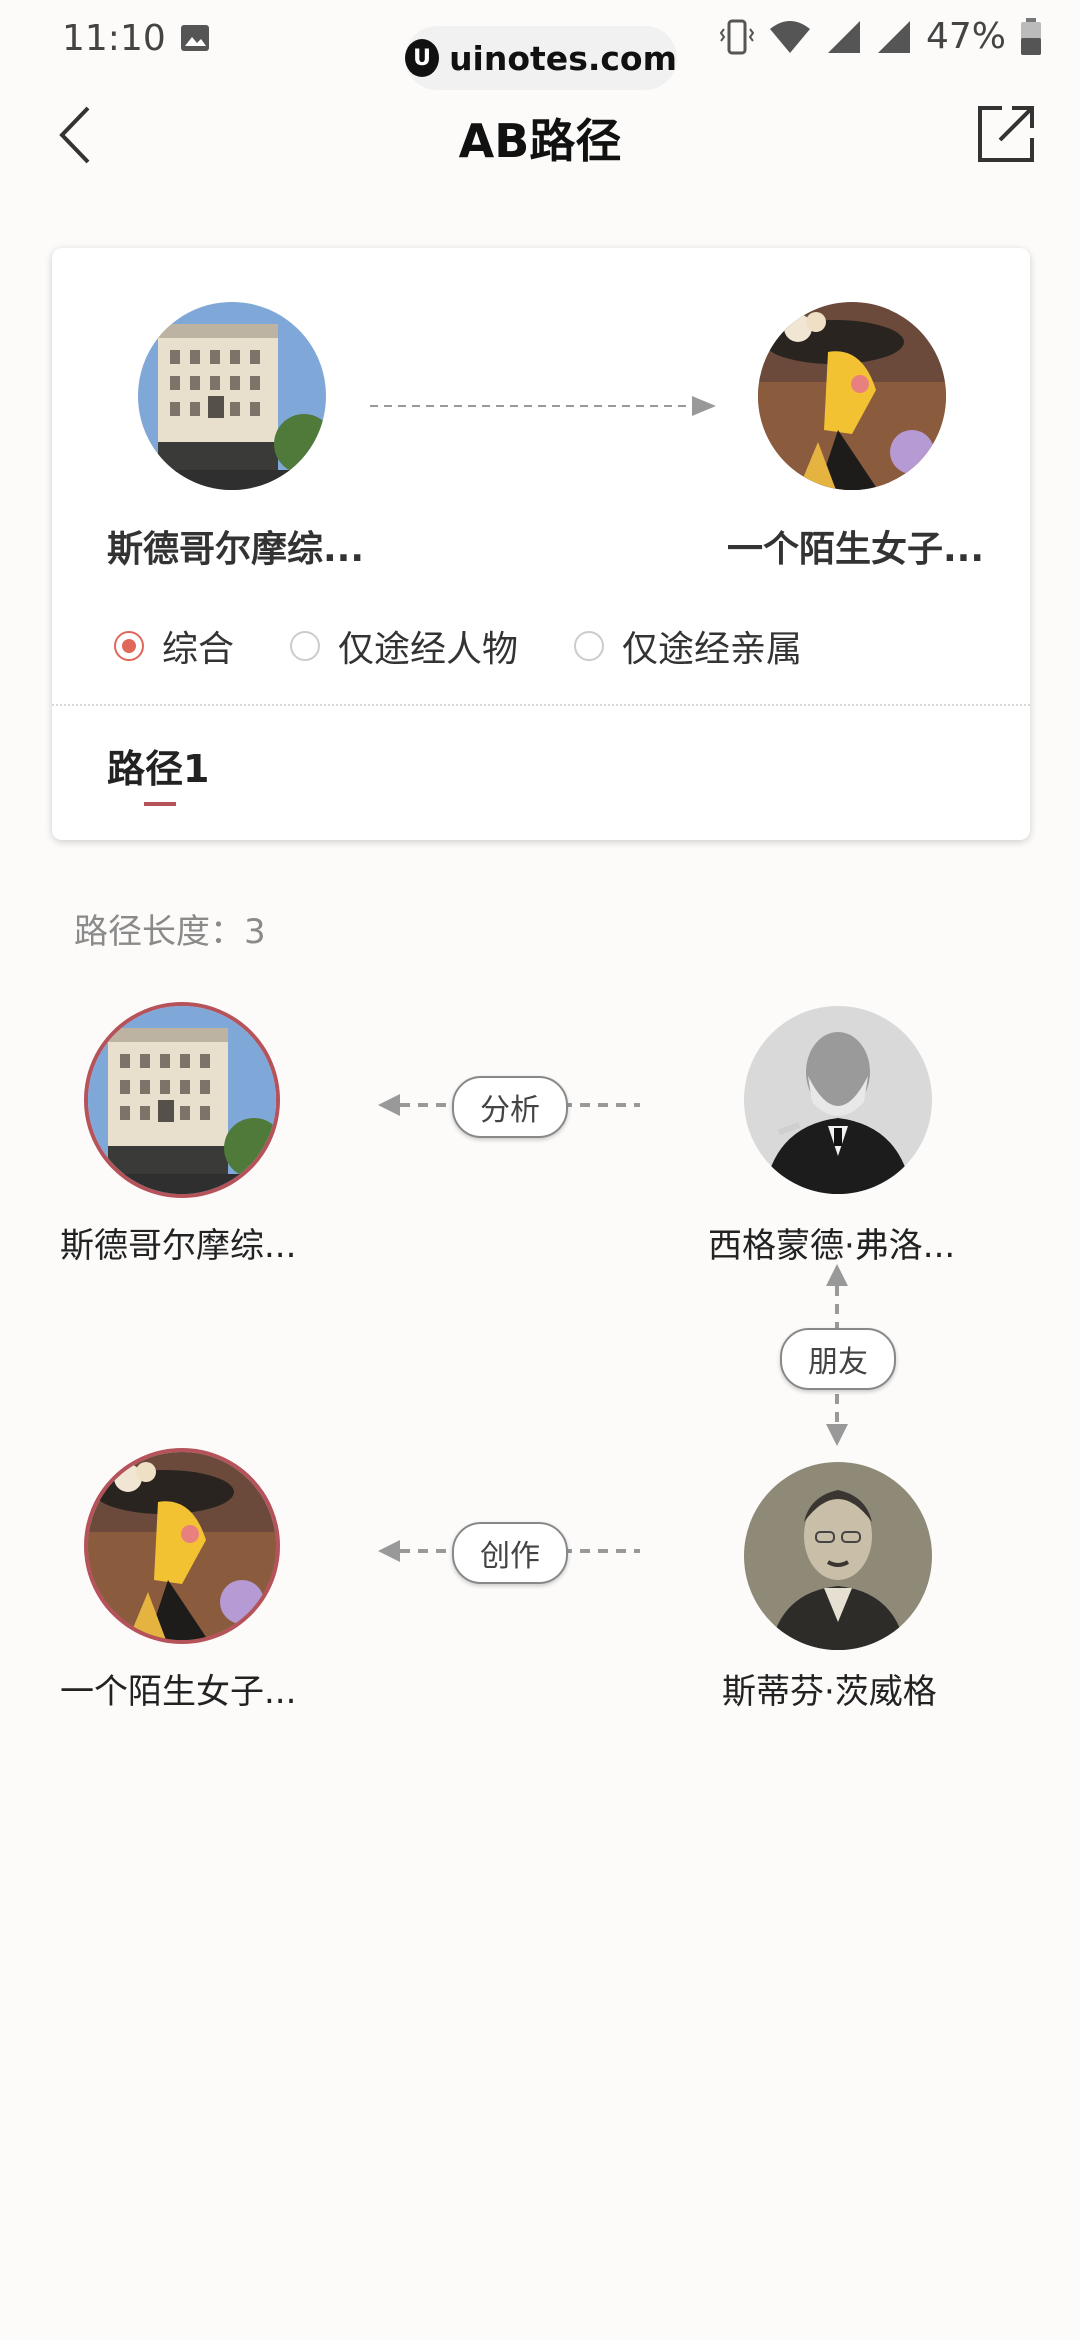 The height and width of the screenshot is (2340, 1080). I want to click on from-avatar, so click(232, 396).